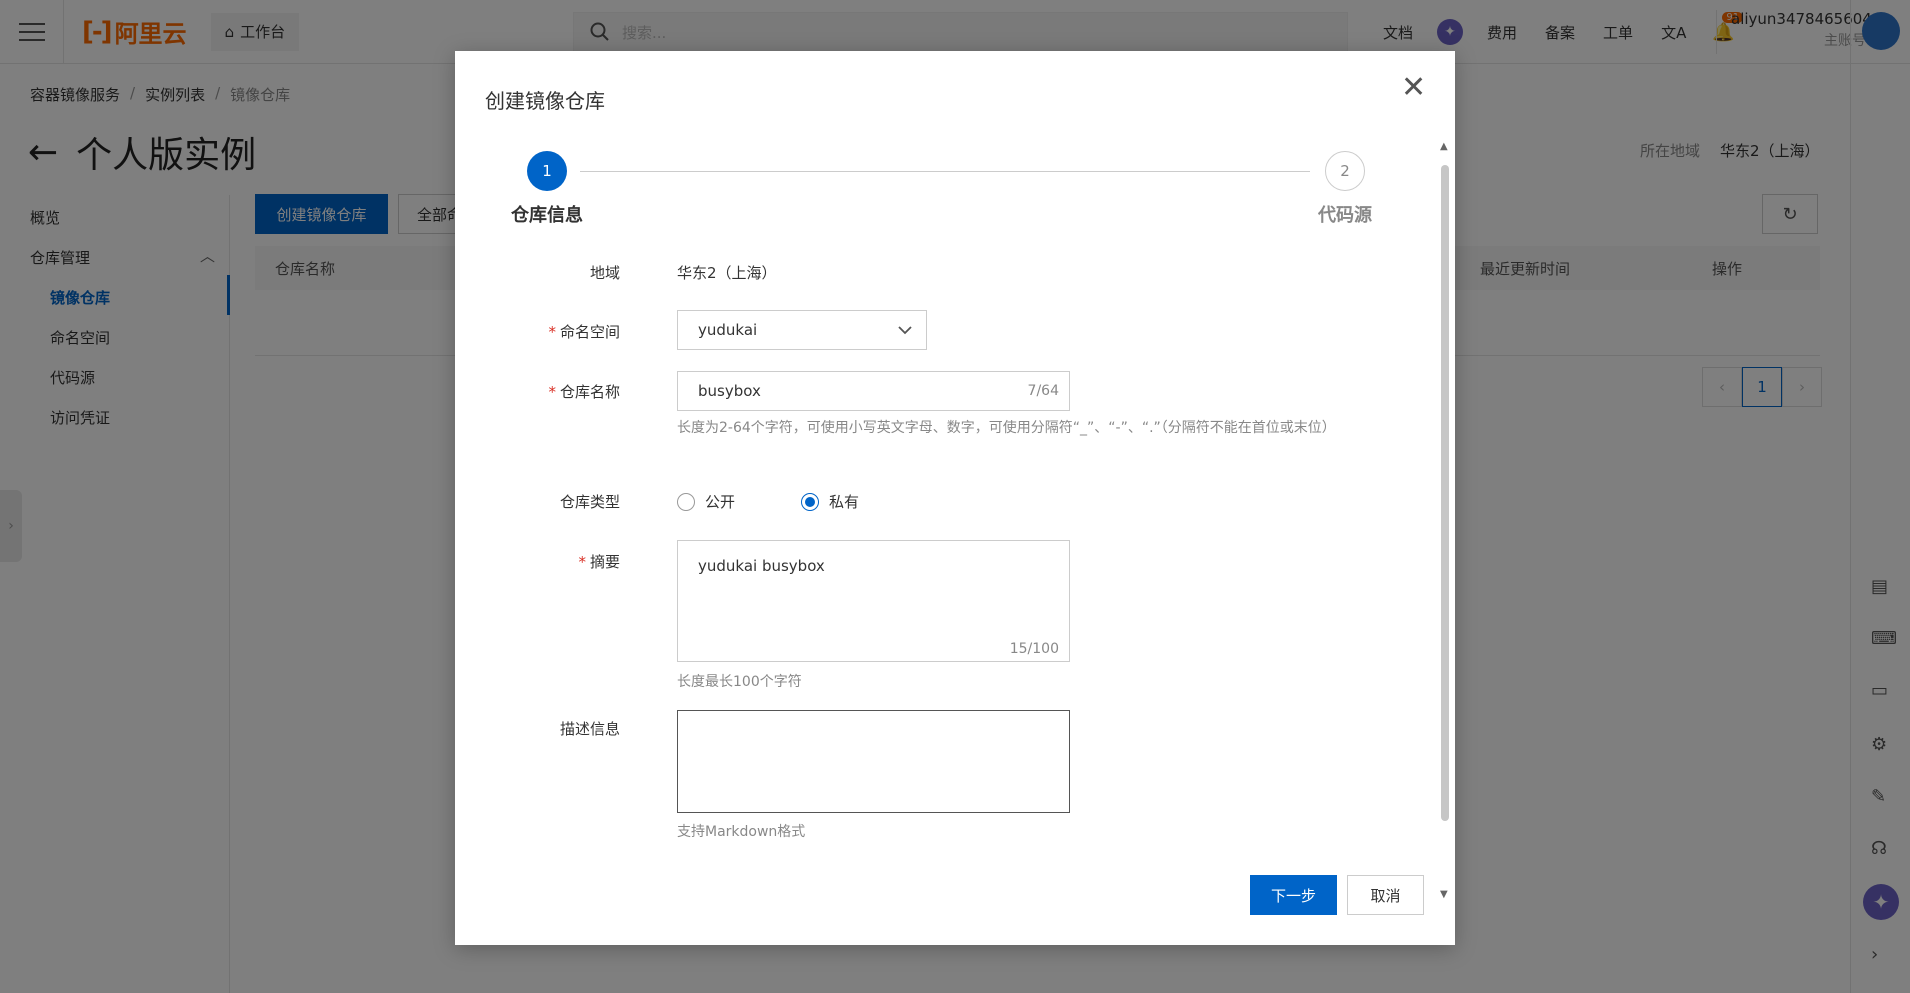 The image size is (1910, 993). Describe the element at coordinates (547, 171) in the screenshot. I see `step-1-indicator: 1` at that location.